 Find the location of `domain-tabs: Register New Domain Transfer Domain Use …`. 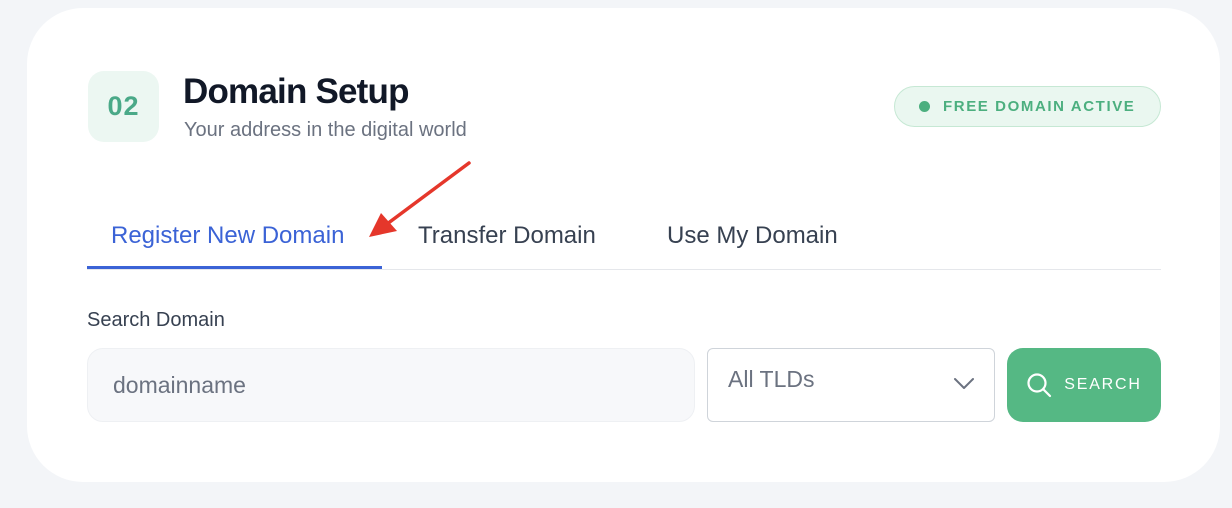

domain-tabs: Register New Domain Transfer Domain Use … is located at coordinates (624, 239).